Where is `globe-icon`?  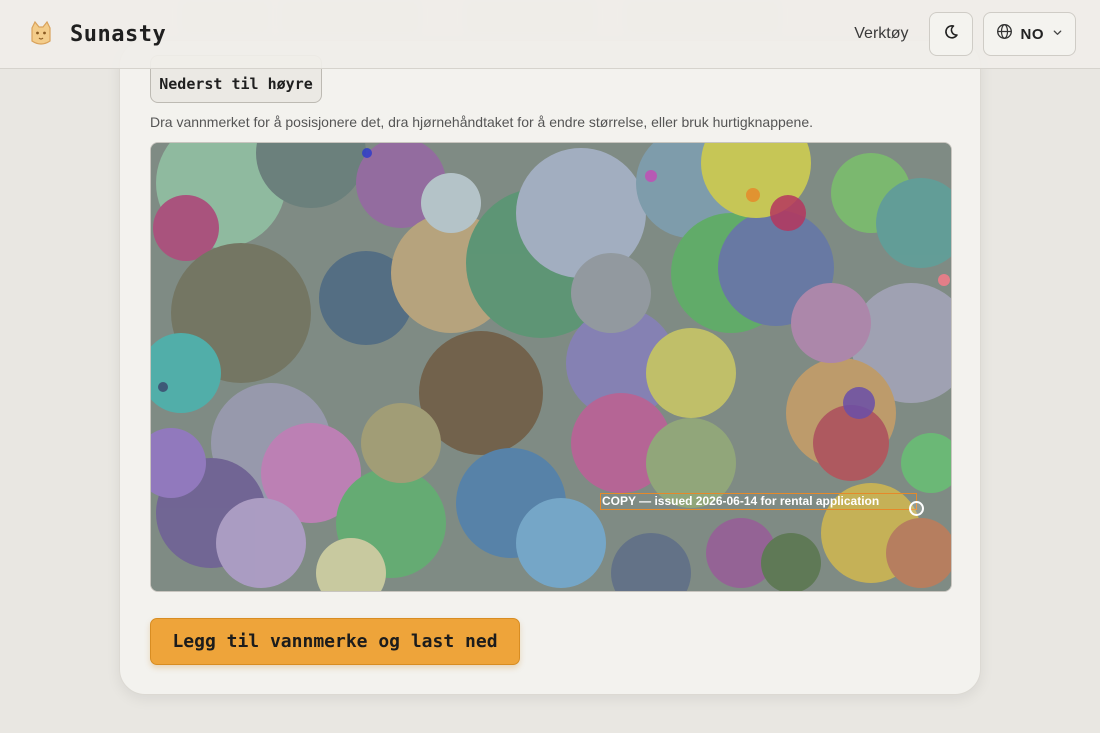
globe-icon is located at coordinates (1004, 34).